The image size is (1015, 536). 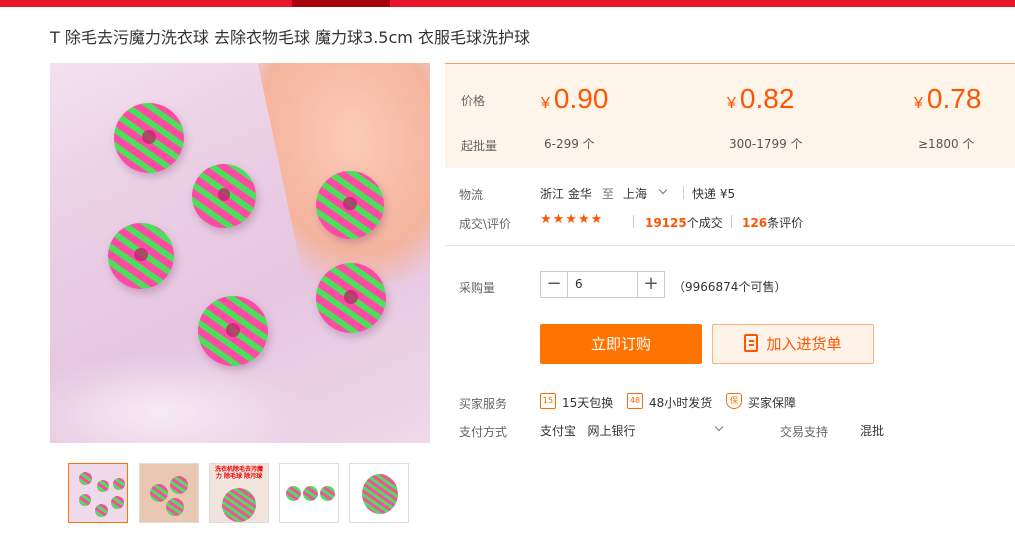 What do you see at coordinates (766, 144) in the screenshot?
I see `range-tier-2: 300-1799 个` at bounding box center [766, 144].